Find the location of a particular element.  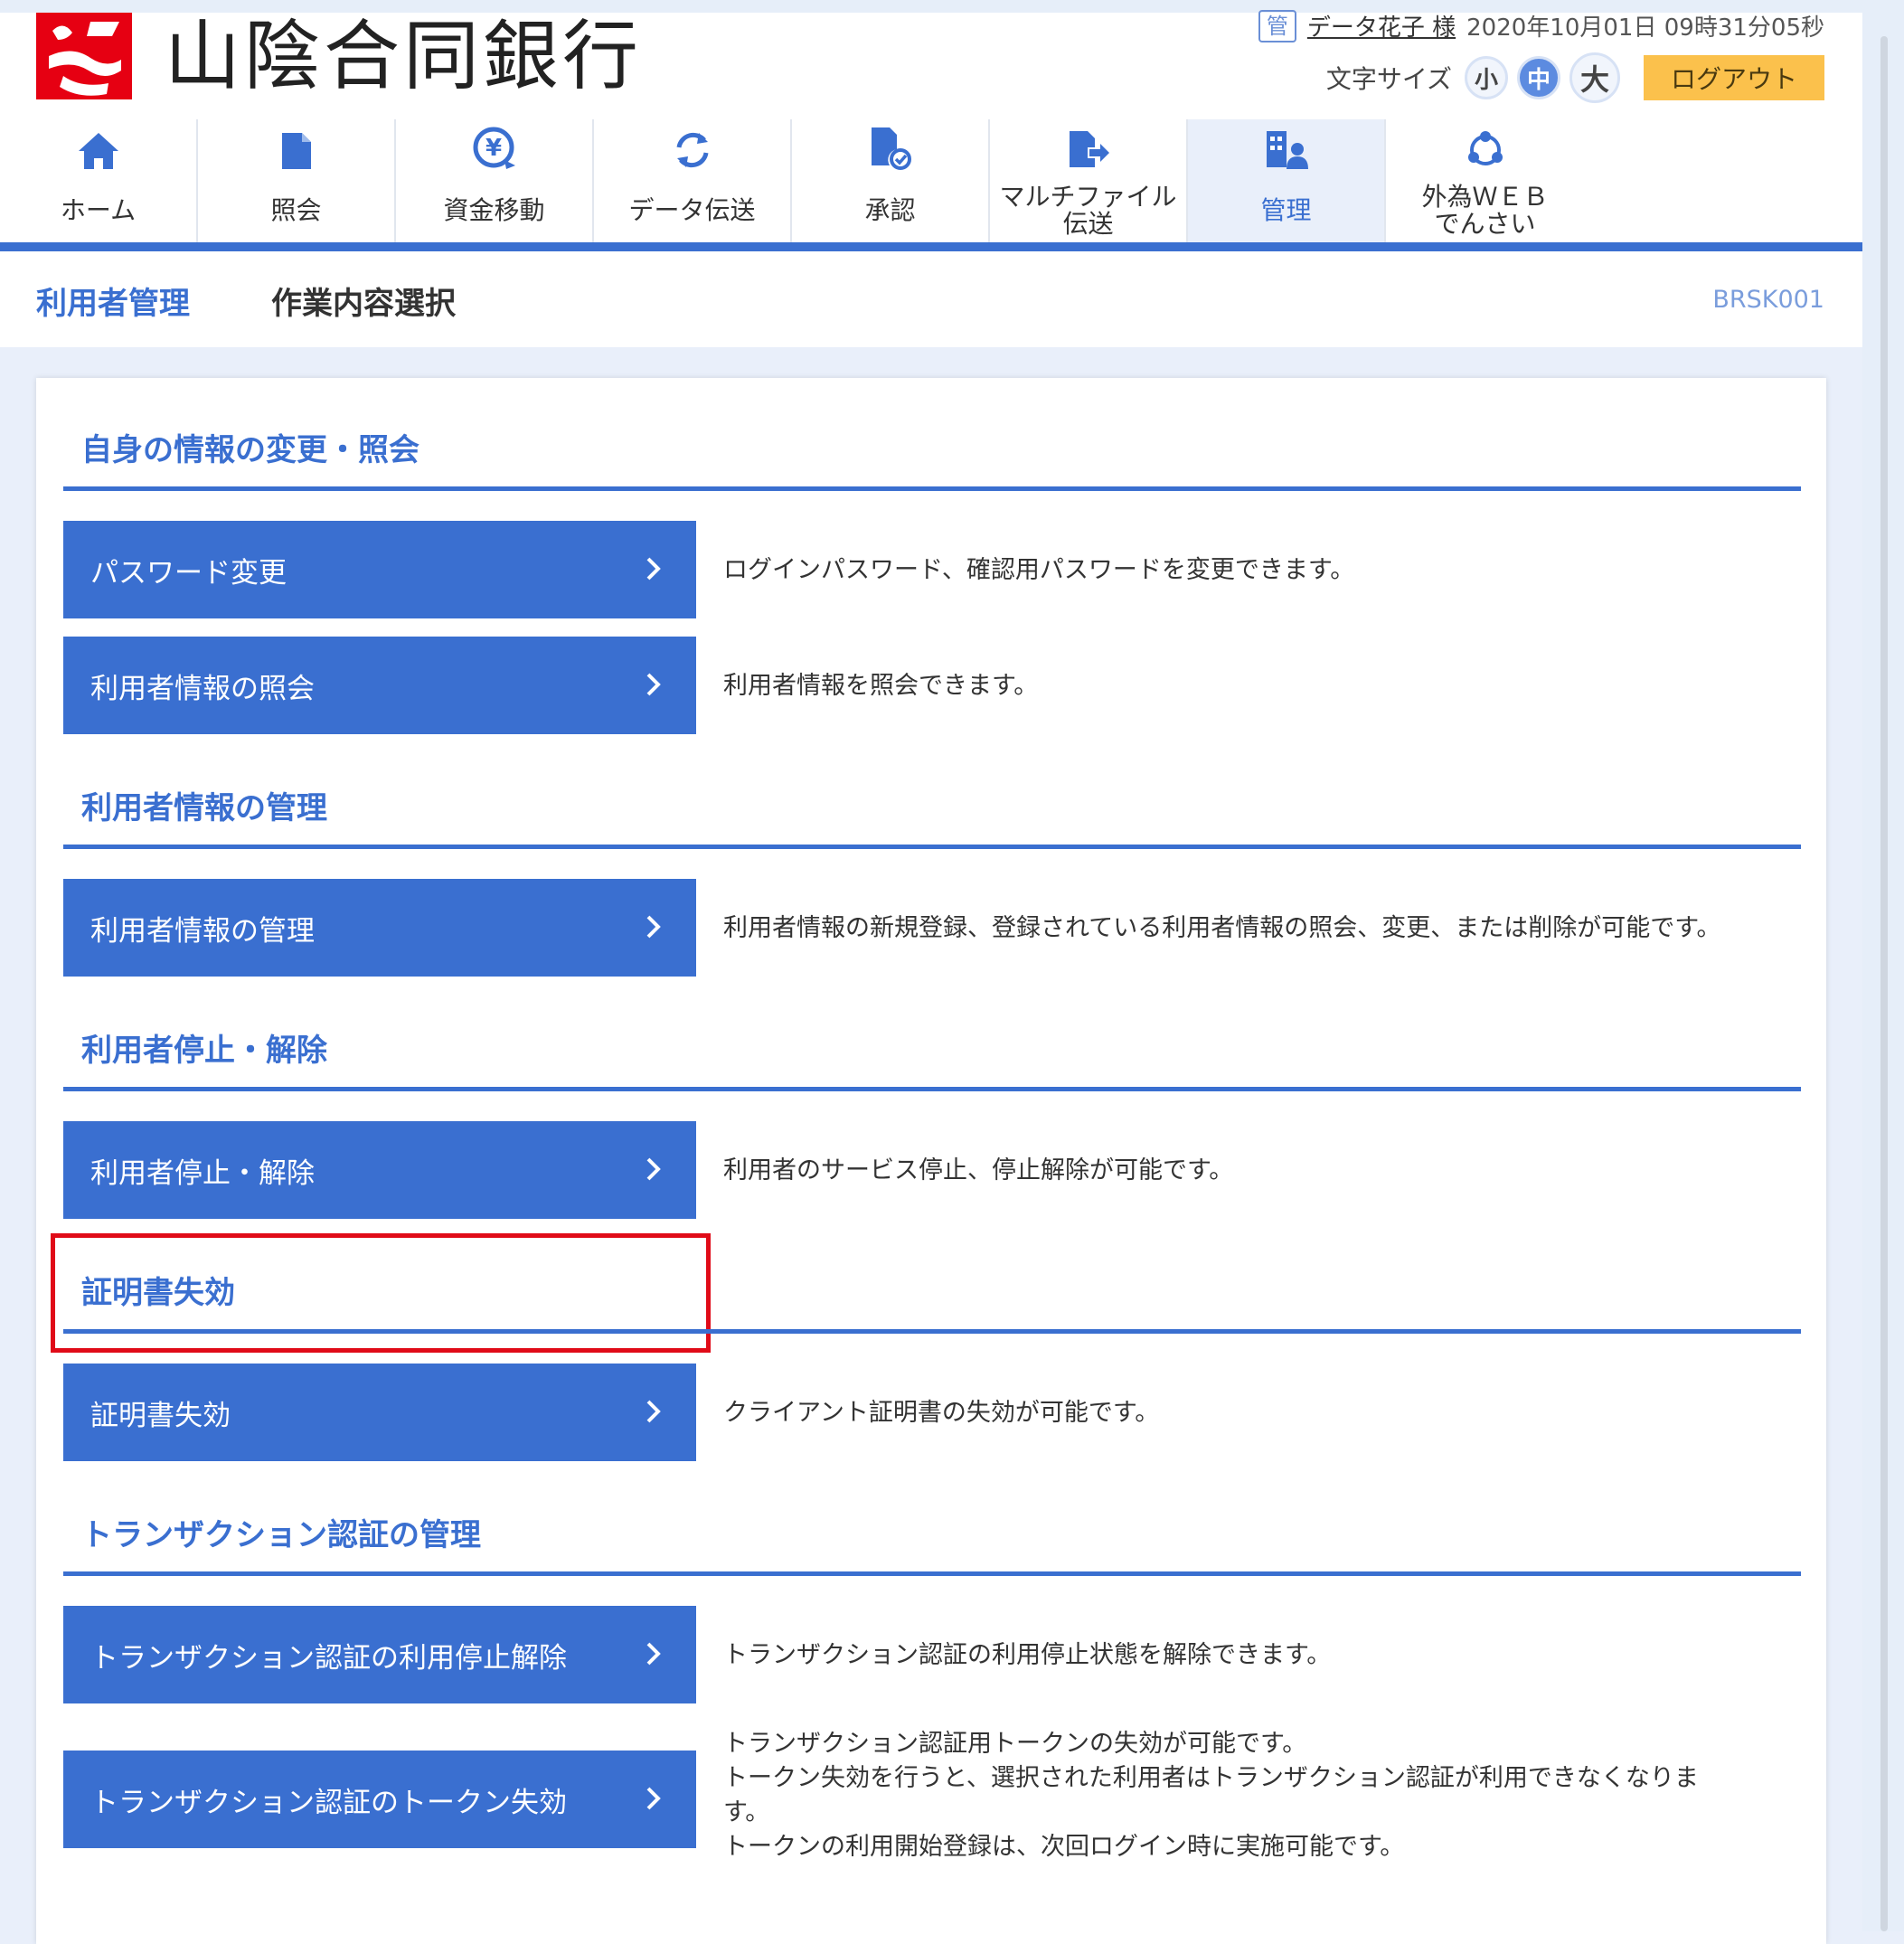

user-info-management-button: 利用者情報の管理 is located at coordinates (379, 928).